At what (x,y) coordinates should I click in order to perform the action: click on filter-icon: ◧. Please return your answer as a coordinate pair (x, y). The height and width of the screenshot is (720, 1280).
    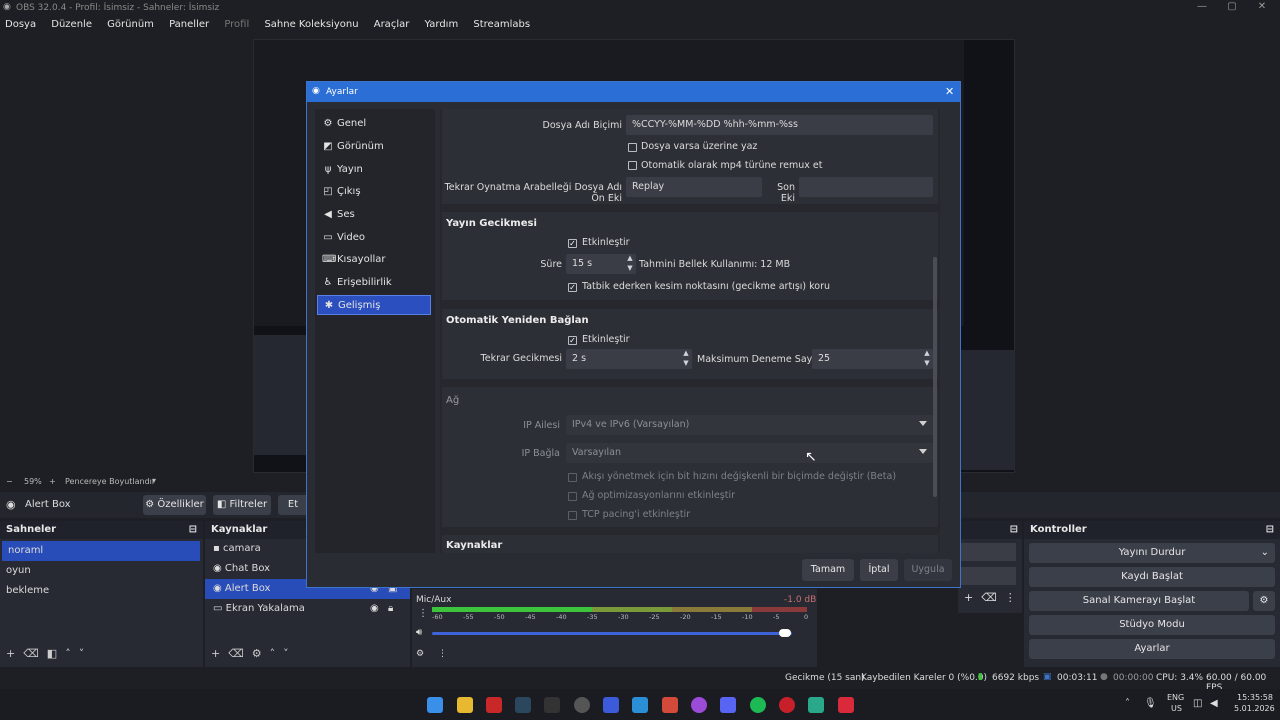
    Looking at the image, I should click on (56, 653).